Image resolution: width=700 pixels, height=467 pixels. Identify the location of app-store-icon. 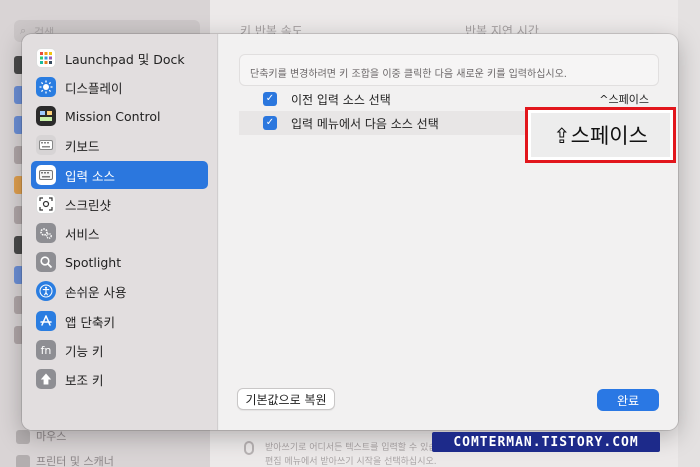
(46, 321).